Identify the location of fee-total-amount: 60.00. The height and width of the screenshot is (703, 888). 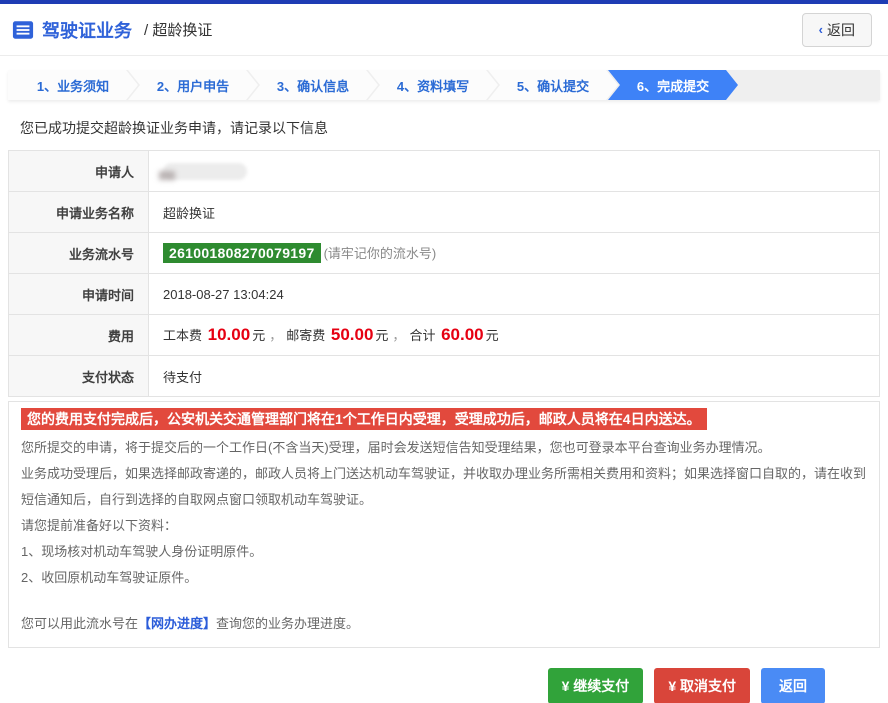
(462, 334).